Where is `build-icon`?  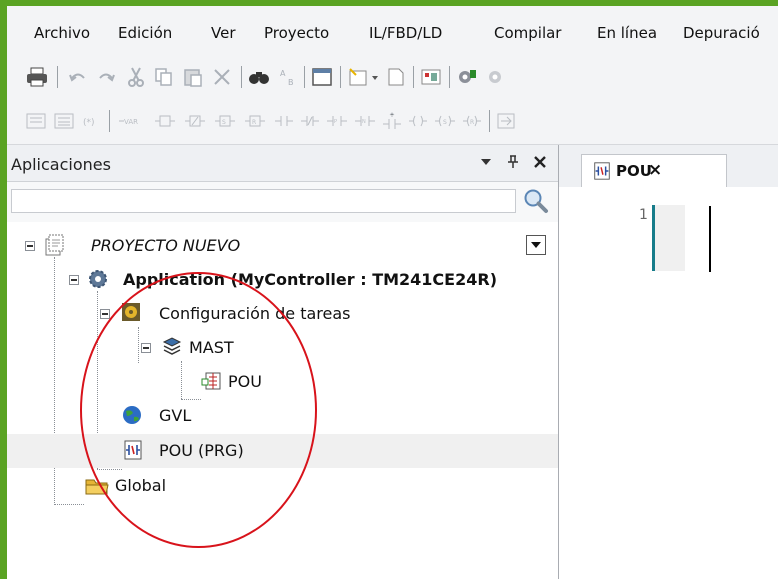
build-icon is located at coordinates (431, 77).